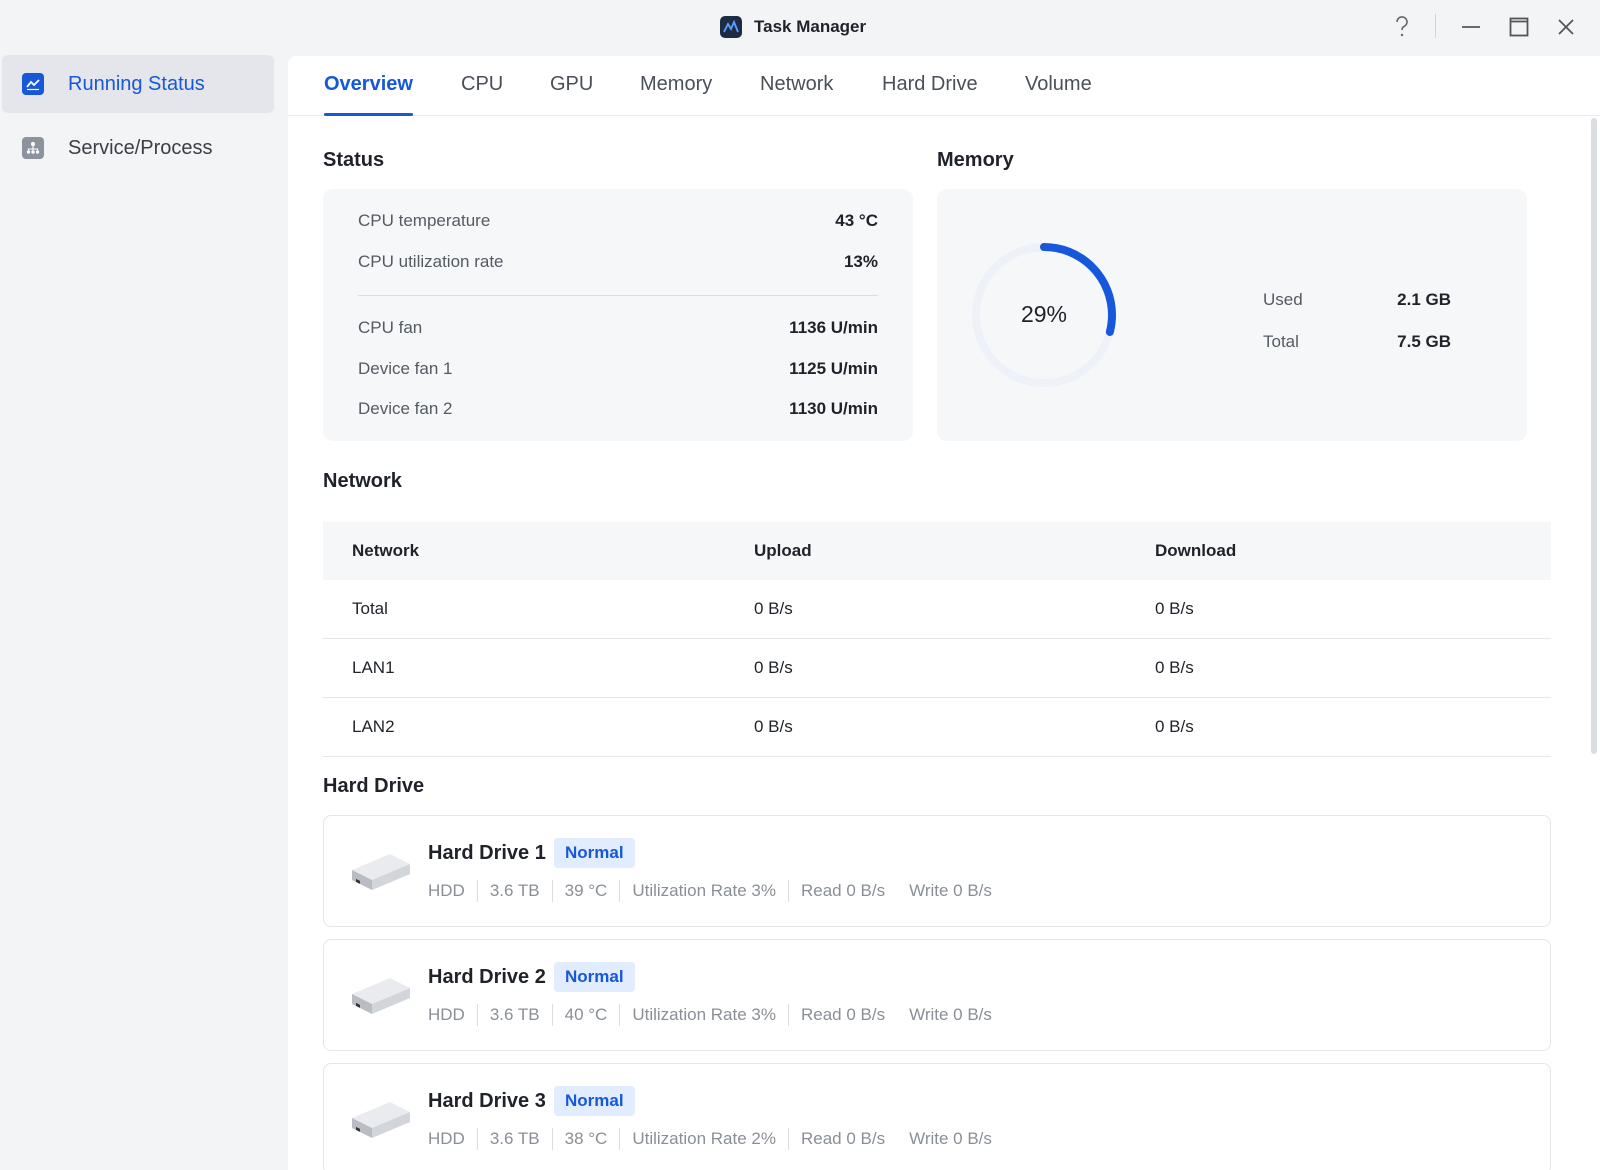  Describe the element at coordinates (618, 327) in the screenshot. I see `status-row-cpu-fan: CPU fan 1136 U/min` at that location.